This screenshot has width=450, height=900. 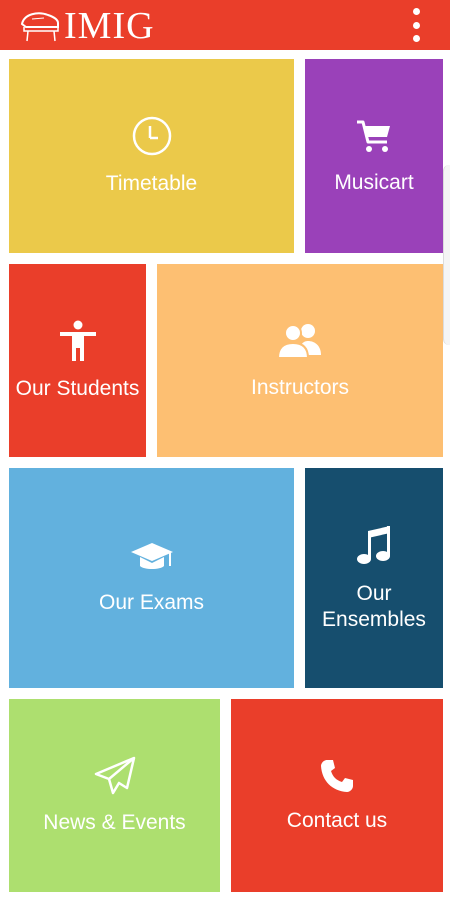 I want to click on tile-news-events: News & Events, so click(x=114, y=795).